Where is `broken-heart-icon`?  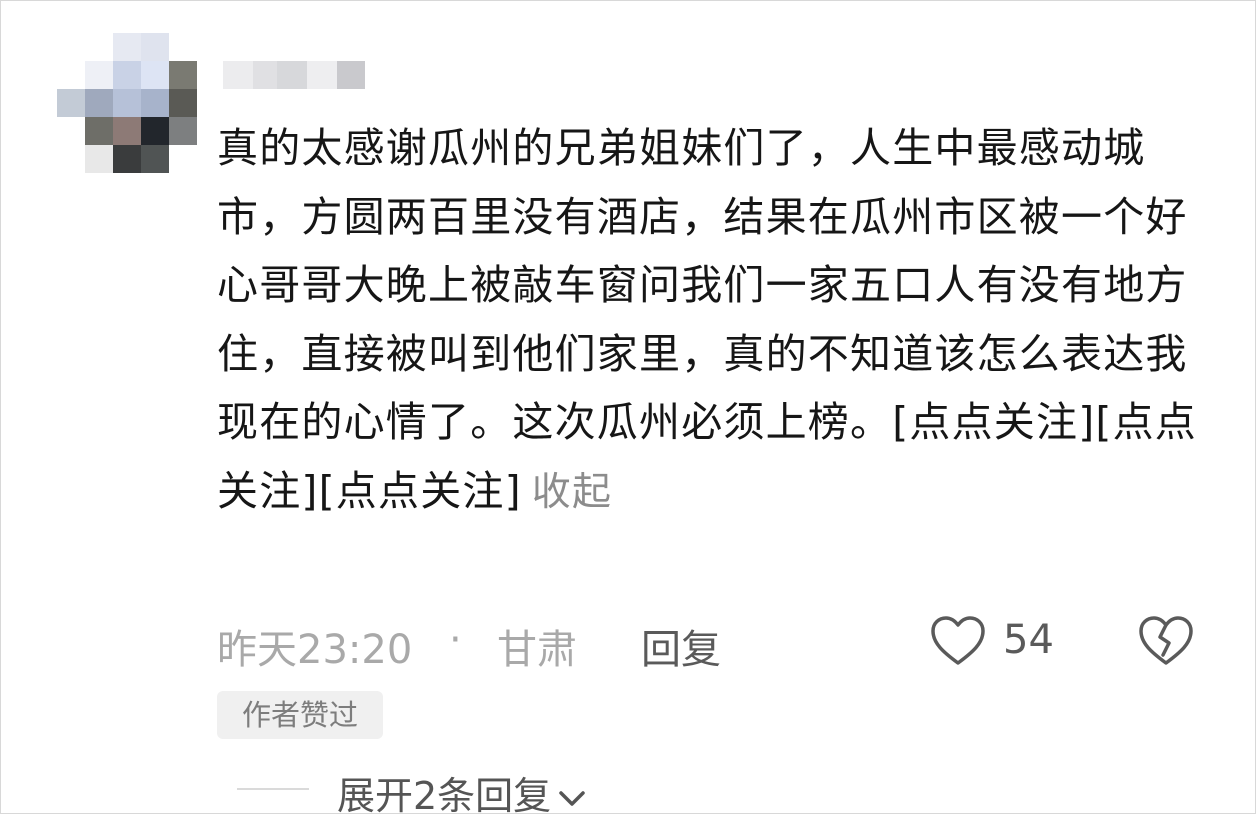
broken-heart-icon is located at coordinates (1166, 641).